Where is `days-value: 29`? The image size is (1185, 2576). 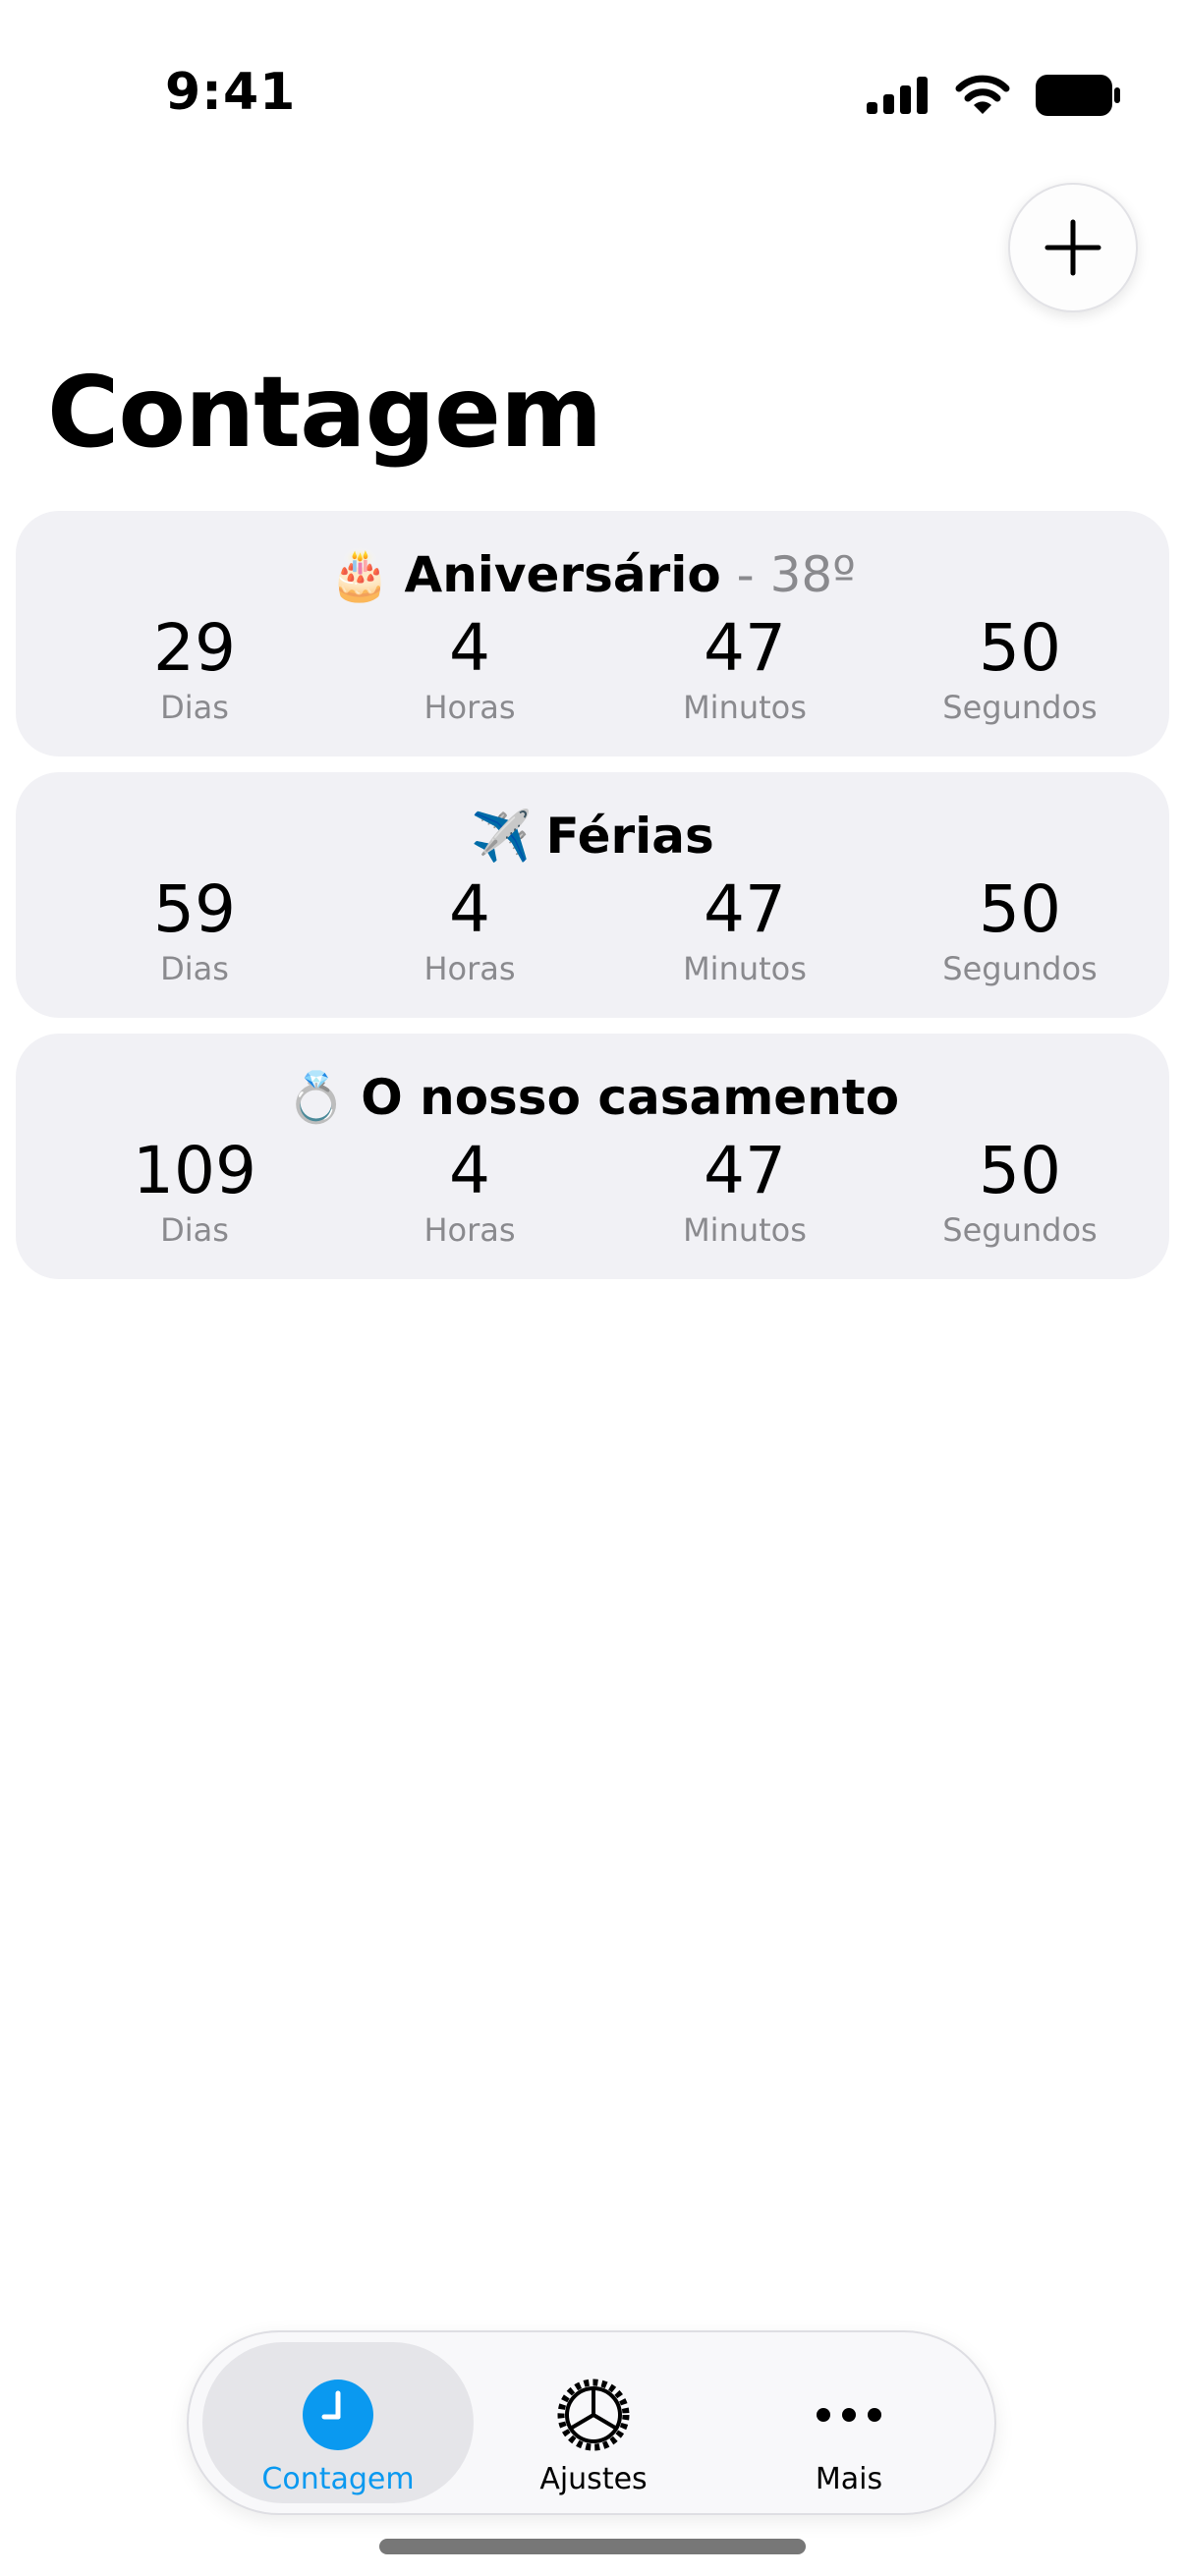 days-value: 29 is located at coordinates (195, 648).